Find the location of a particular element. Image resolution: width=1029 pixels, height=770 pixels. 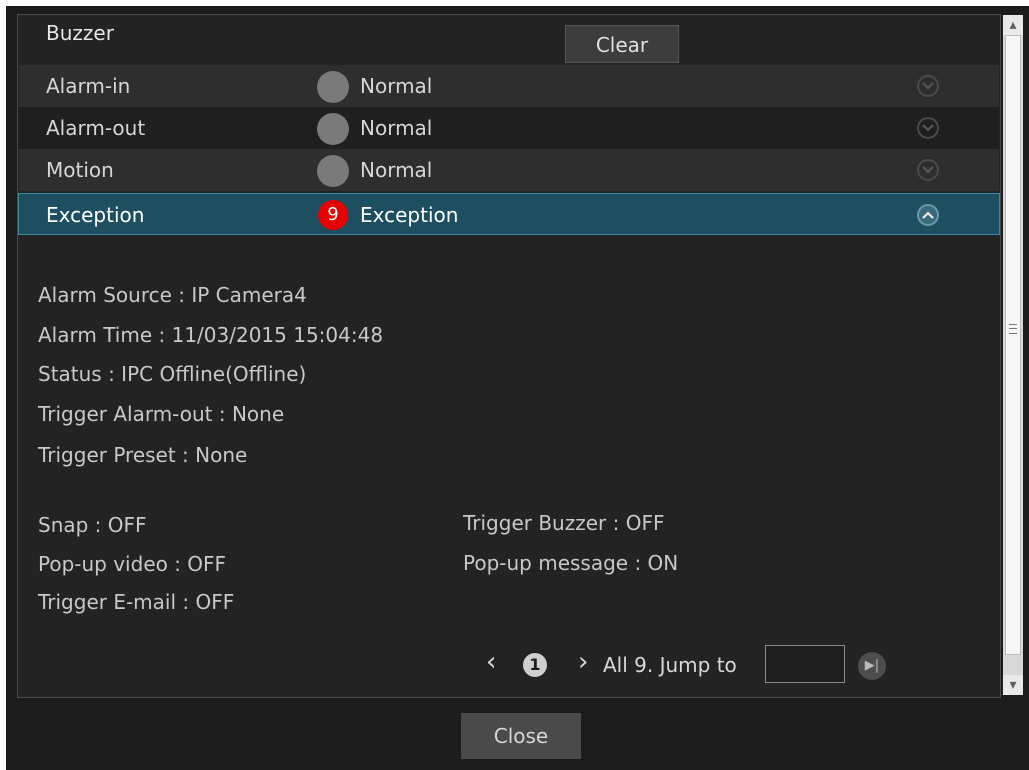

alarm-count-badge: 9 is located at coordinates (333, 215).